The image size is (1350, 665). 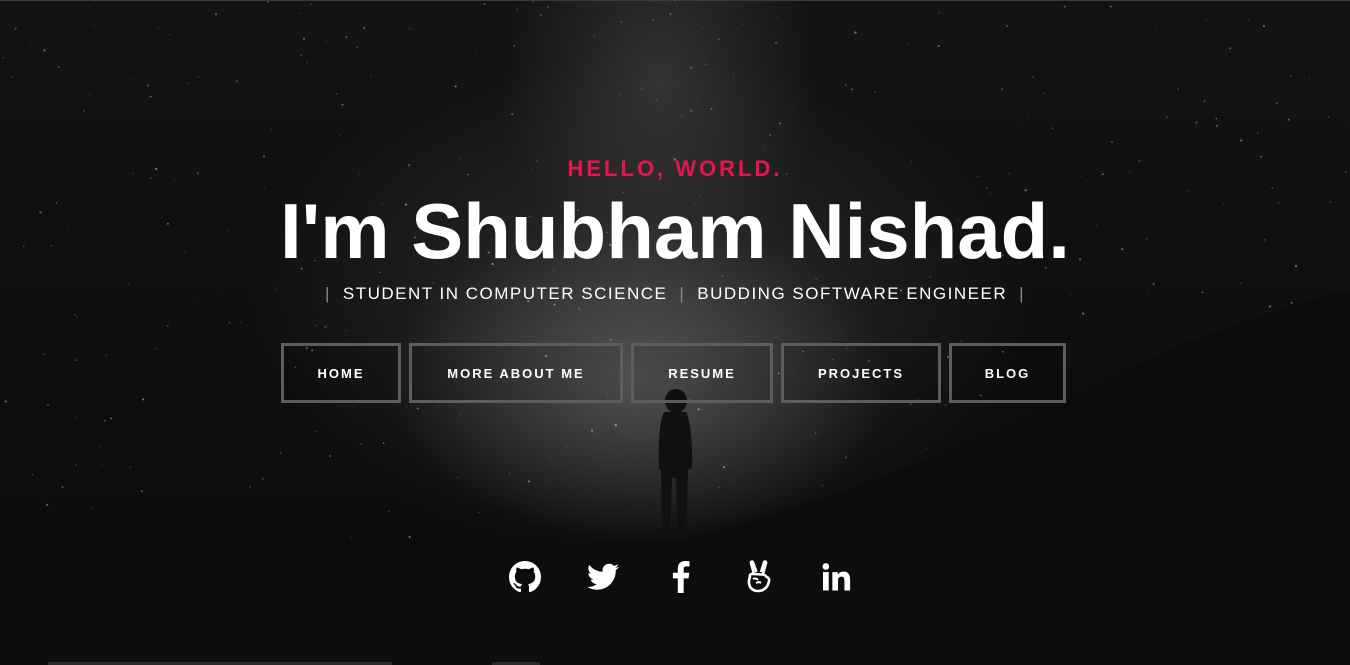 I want to click on angellist-link, so click(x=759, y=577).